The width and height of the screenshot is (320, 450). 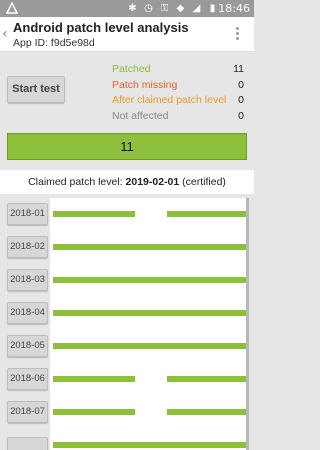 I want to click on patched-count-bar: 11, so click(x=127, y=146).